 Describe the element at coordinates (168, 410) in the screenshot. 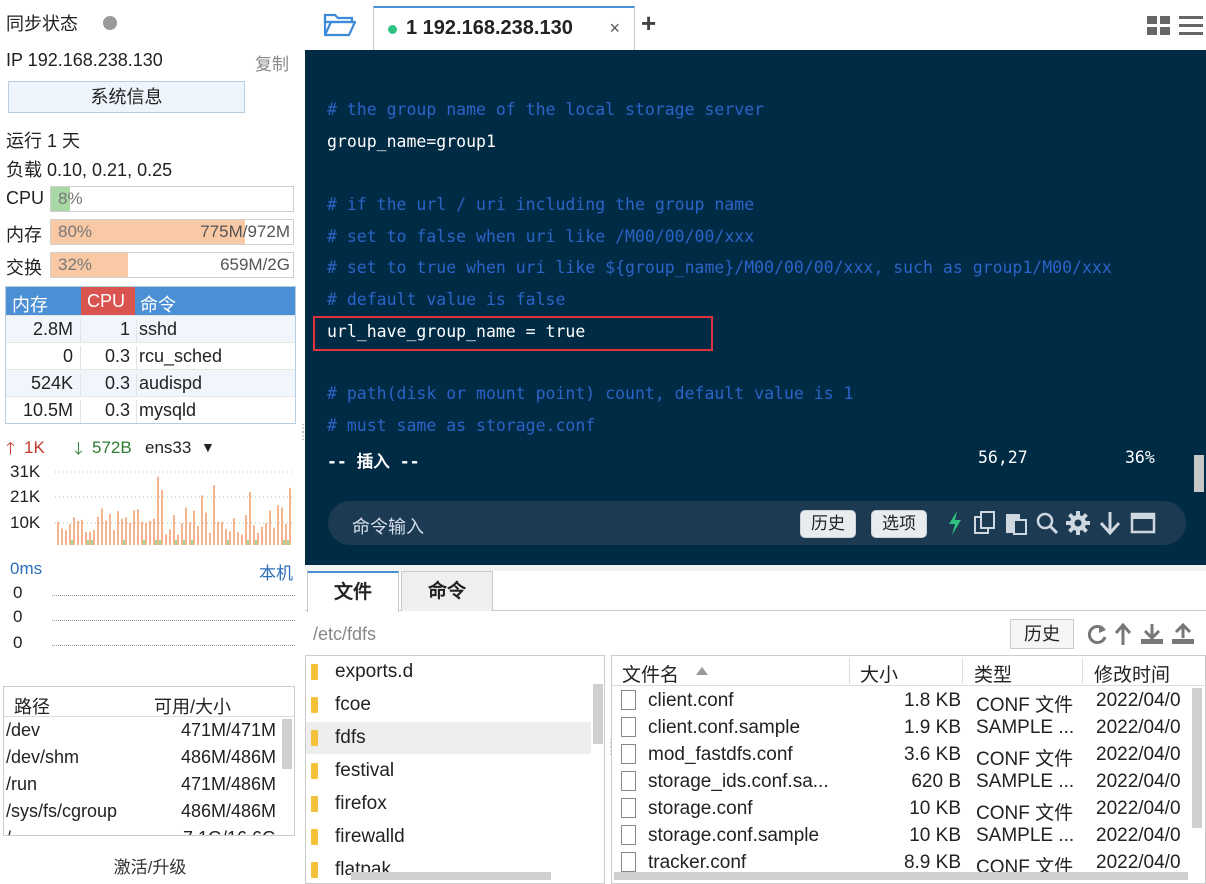

I see `process-cmd: mysqld` at that location.